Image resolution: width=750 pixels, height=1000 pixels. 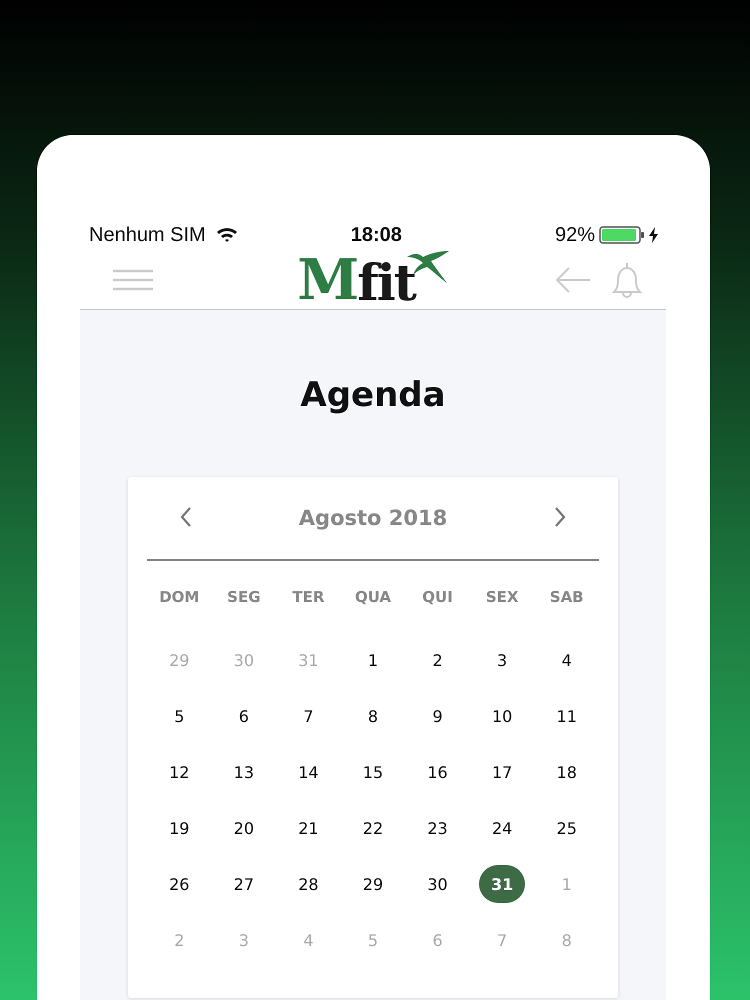 I want to click on calendar-day: 6, so click(x=243, y=716).